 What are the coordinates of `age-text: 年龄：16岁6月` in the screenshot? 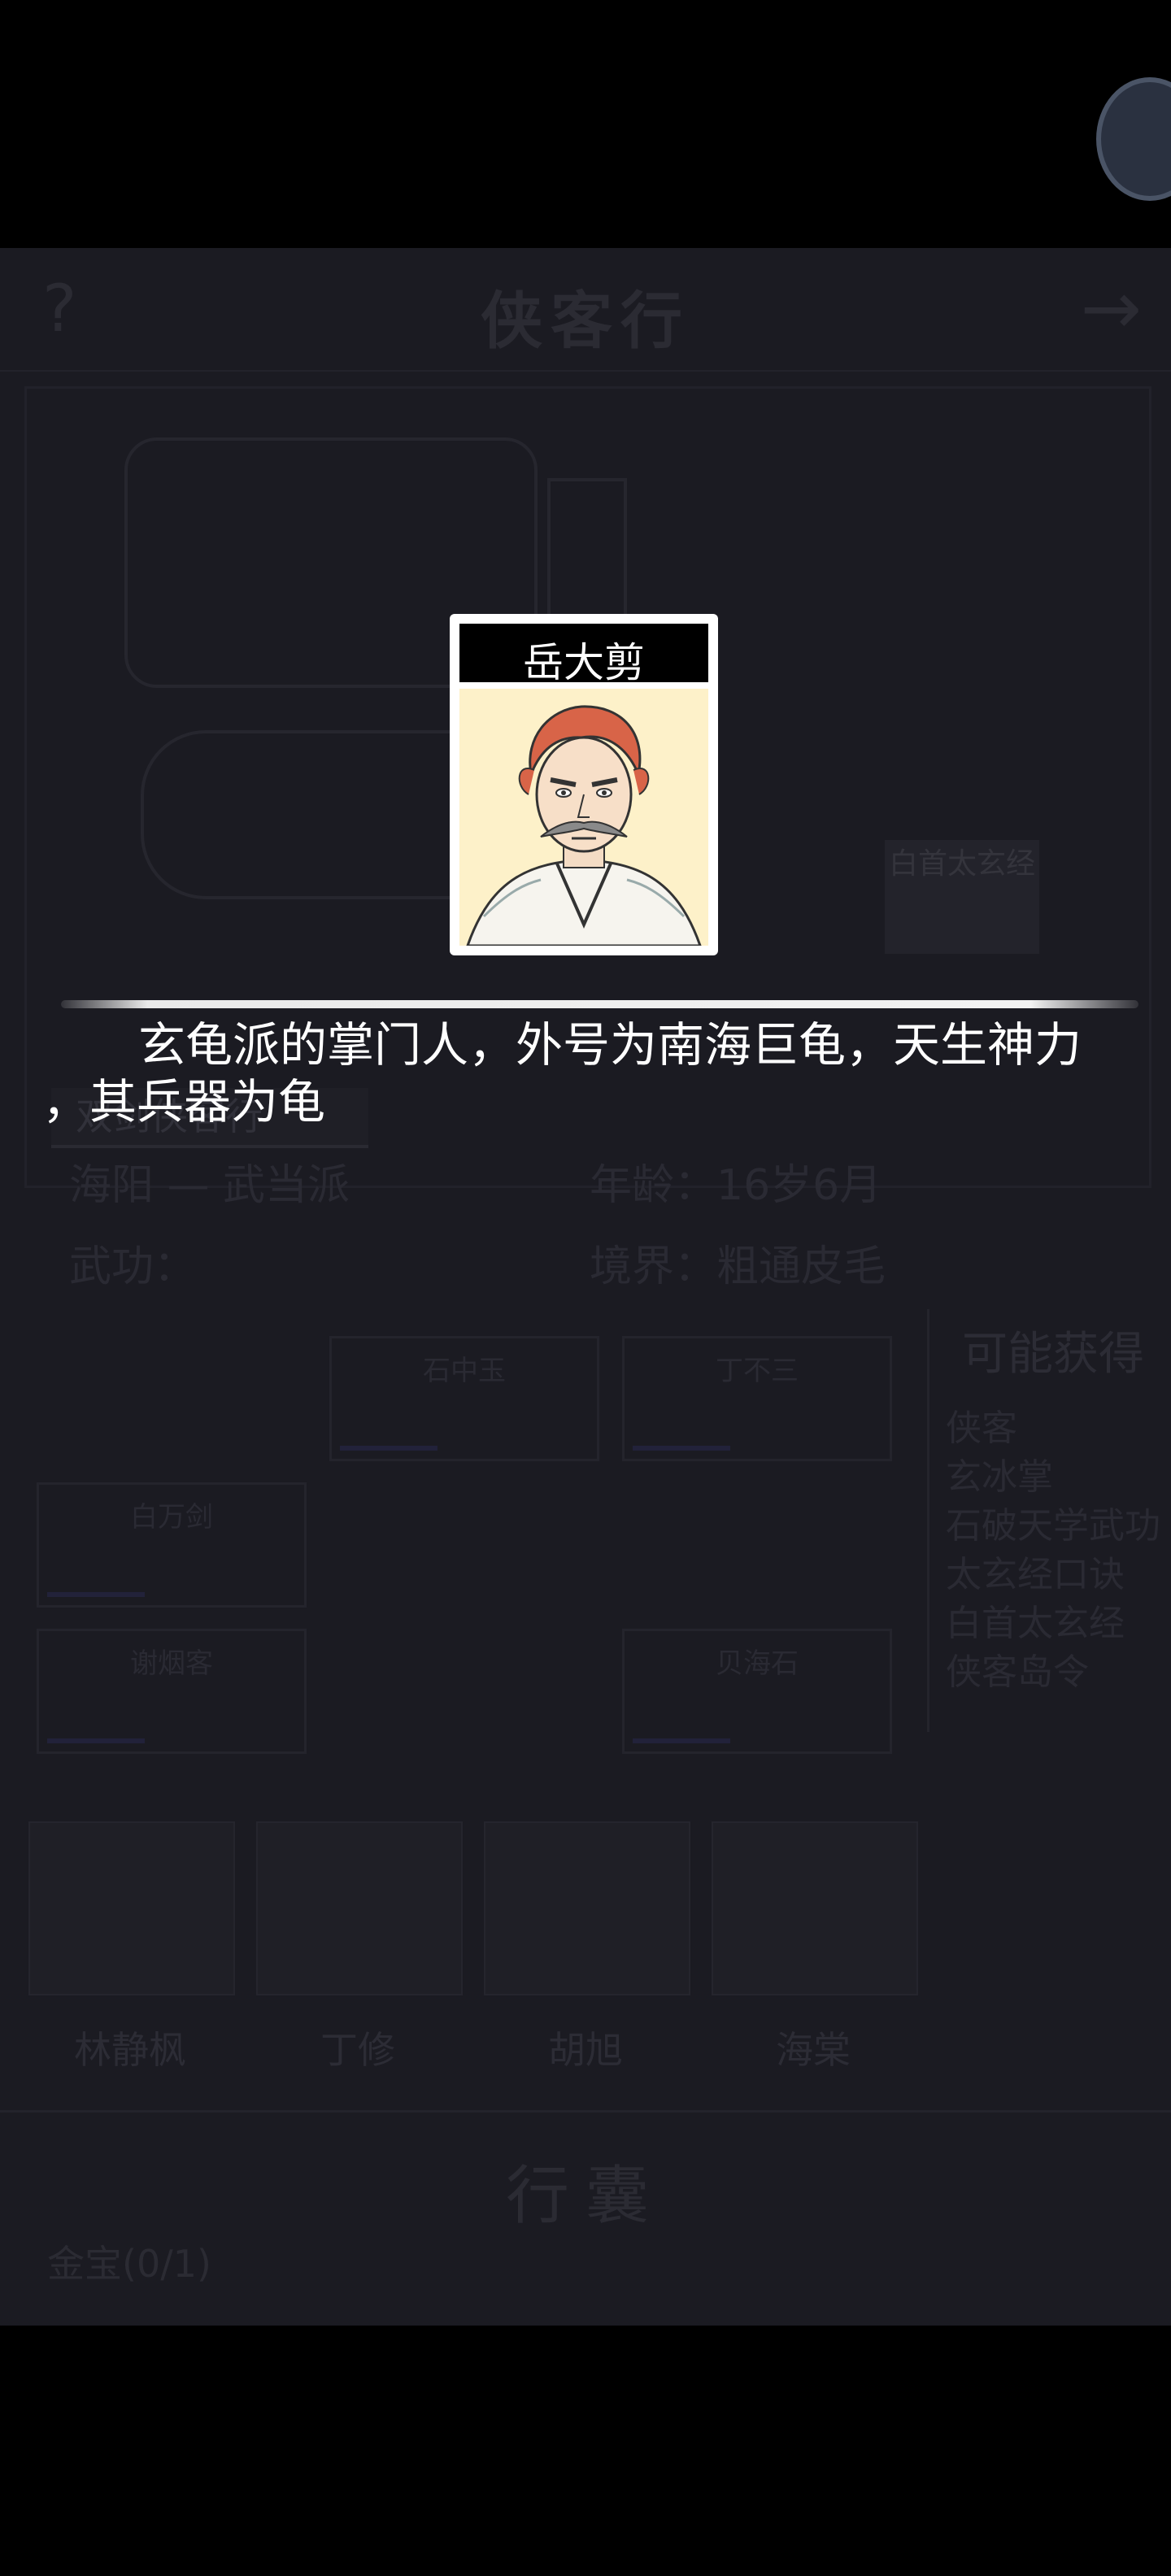 It's located at (736, 1186).